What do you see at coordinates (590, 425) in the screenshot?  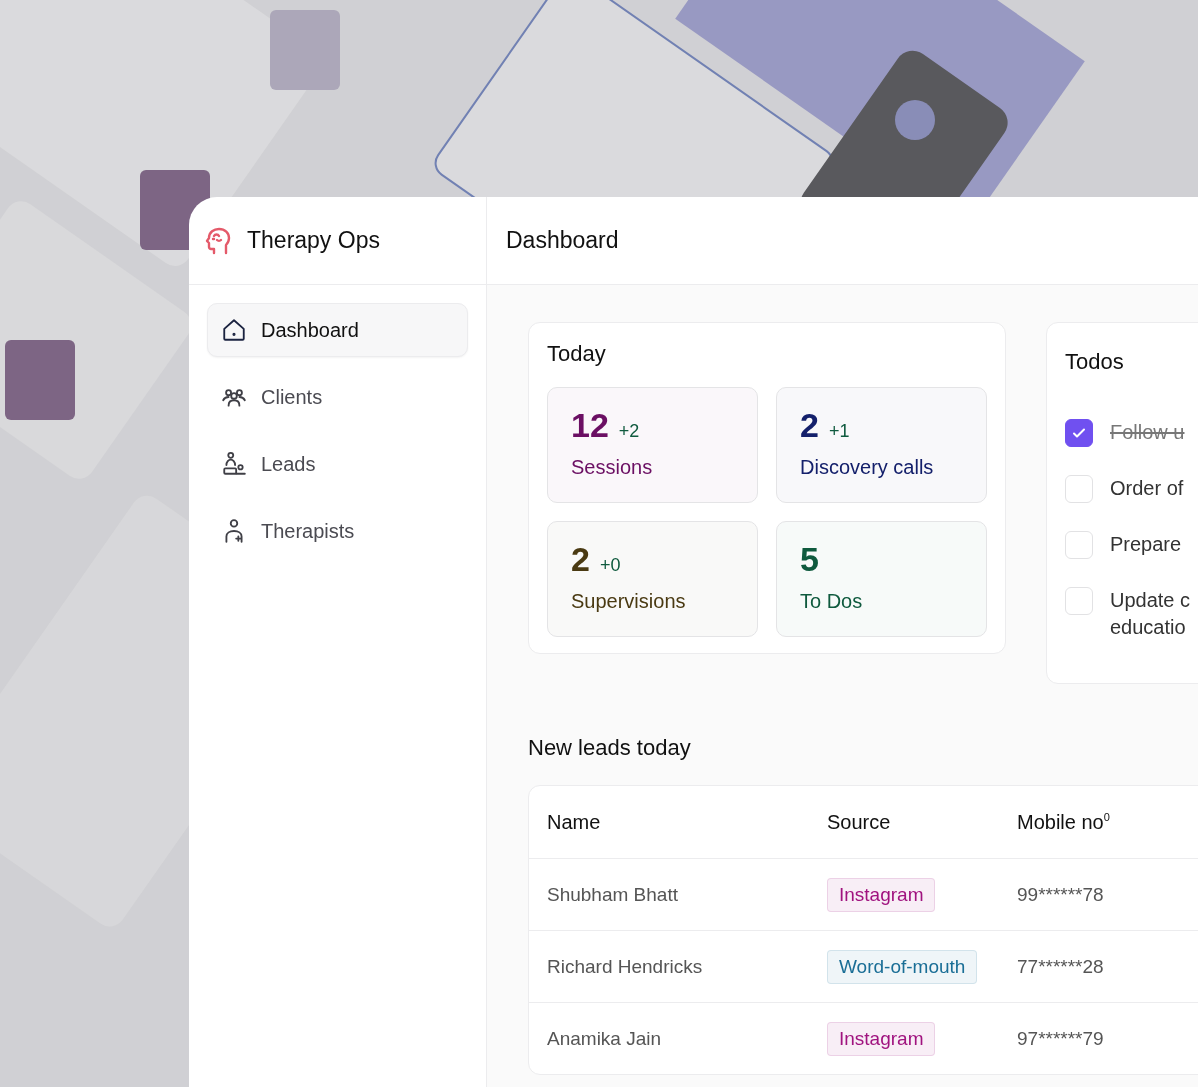 I see `stat-value: 12` at bounding box center [590, 425].